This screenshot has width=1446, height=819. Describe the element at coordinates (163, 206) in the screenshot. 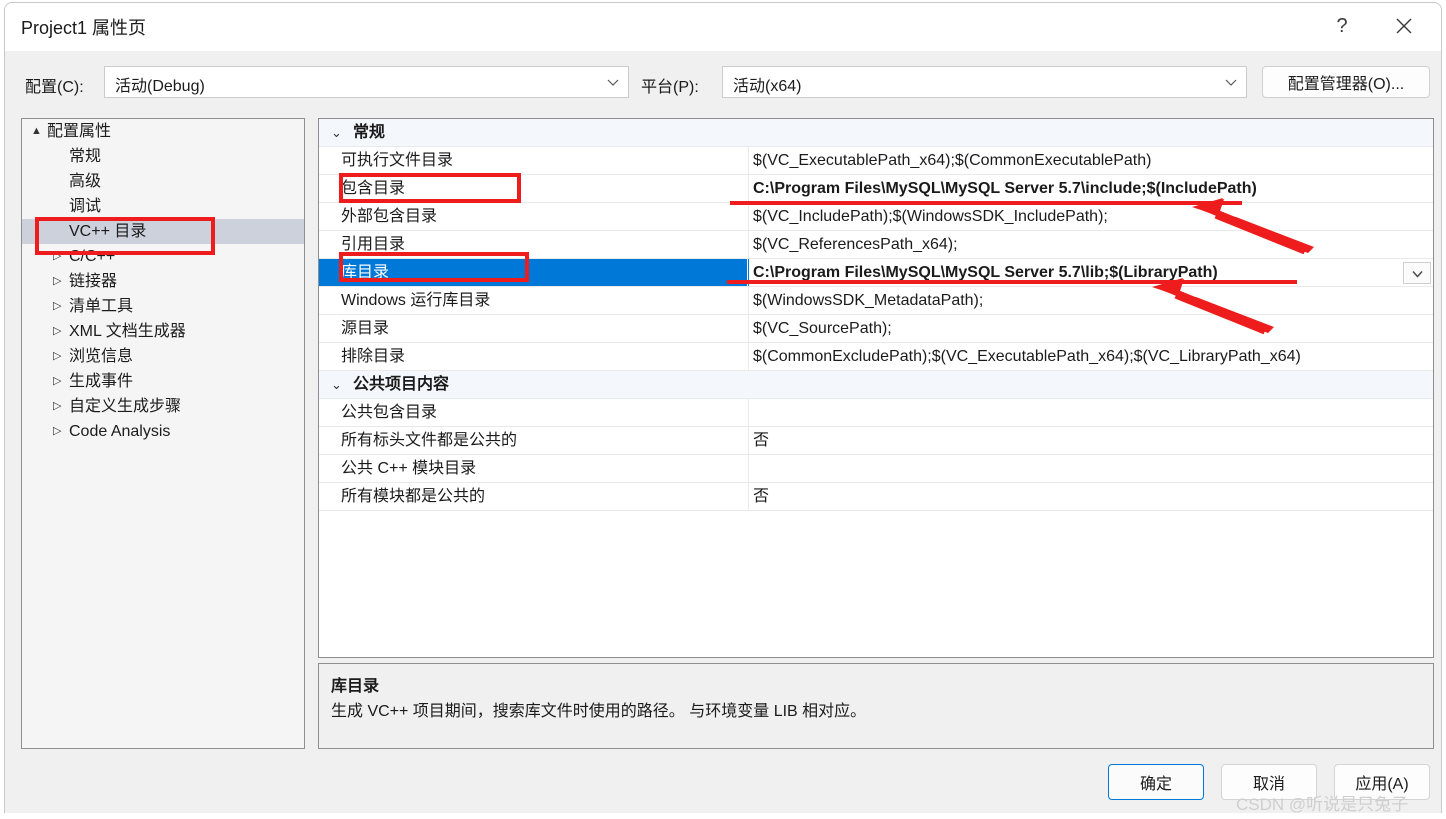

I see `sidebar-item-3: 调试` at that location.